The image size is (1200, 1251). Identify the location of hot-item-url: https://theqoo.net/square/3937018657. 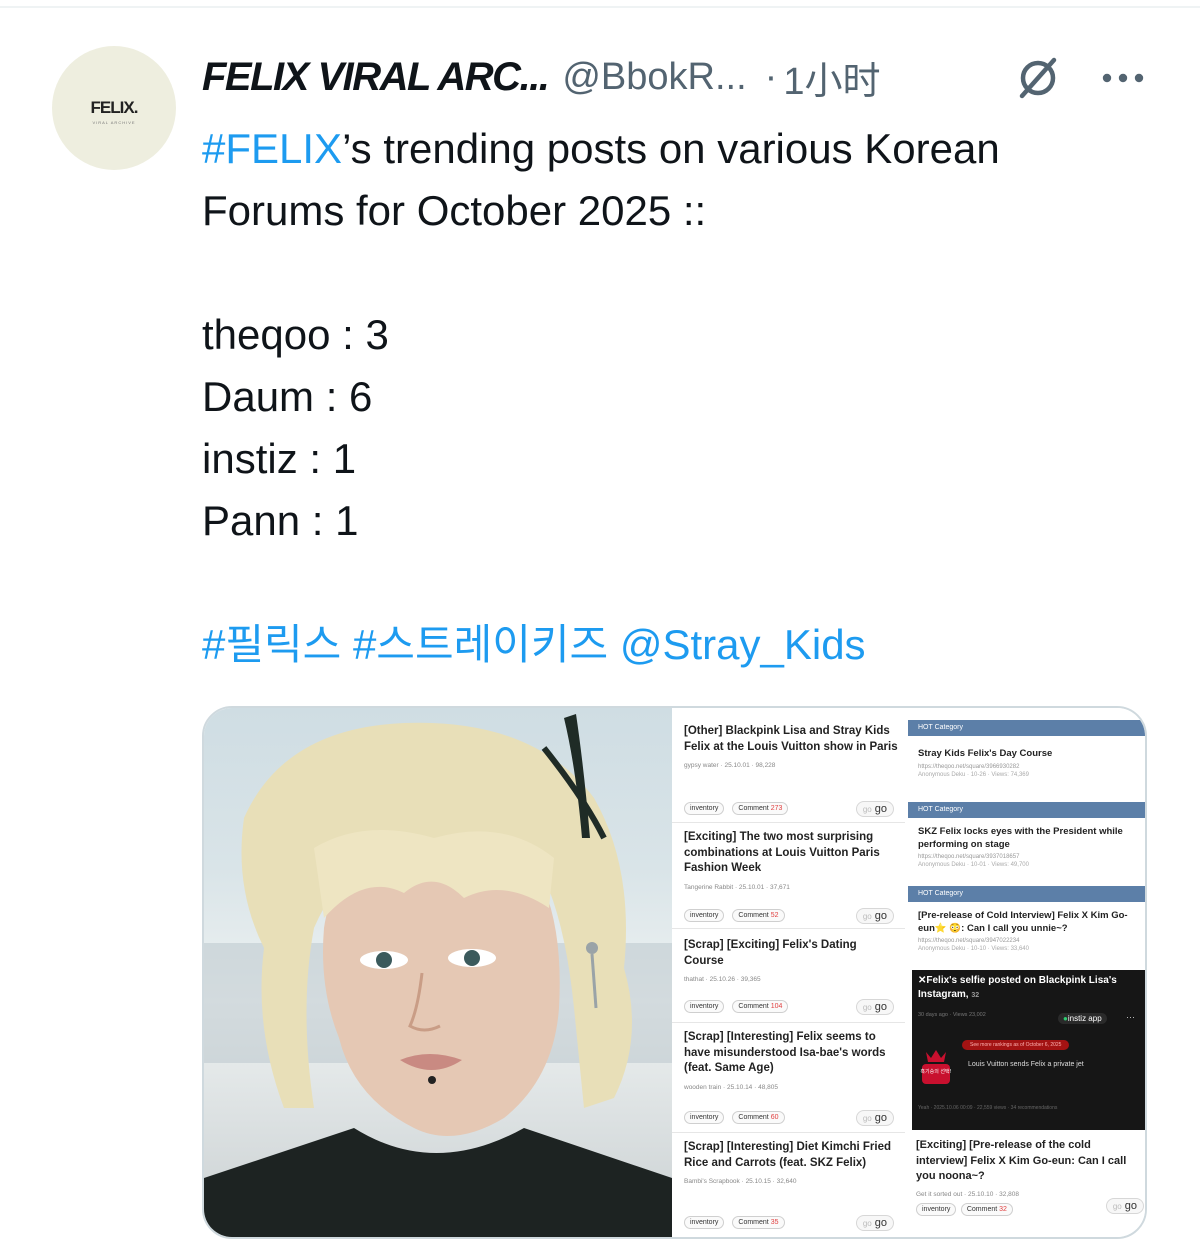
(969, 857).